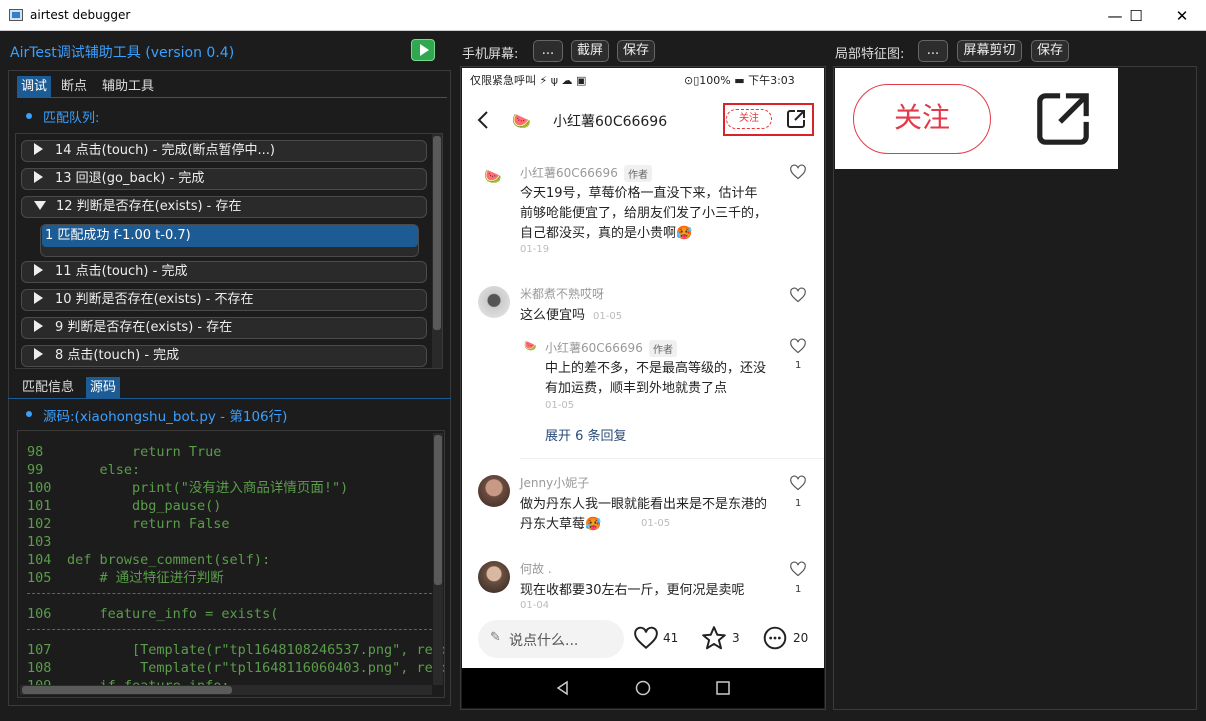 This screenshot has width=1206, height=721. Describe the element at coordinates (749, 119) in the screenshot. I see `follow-button: 关注` at that location.